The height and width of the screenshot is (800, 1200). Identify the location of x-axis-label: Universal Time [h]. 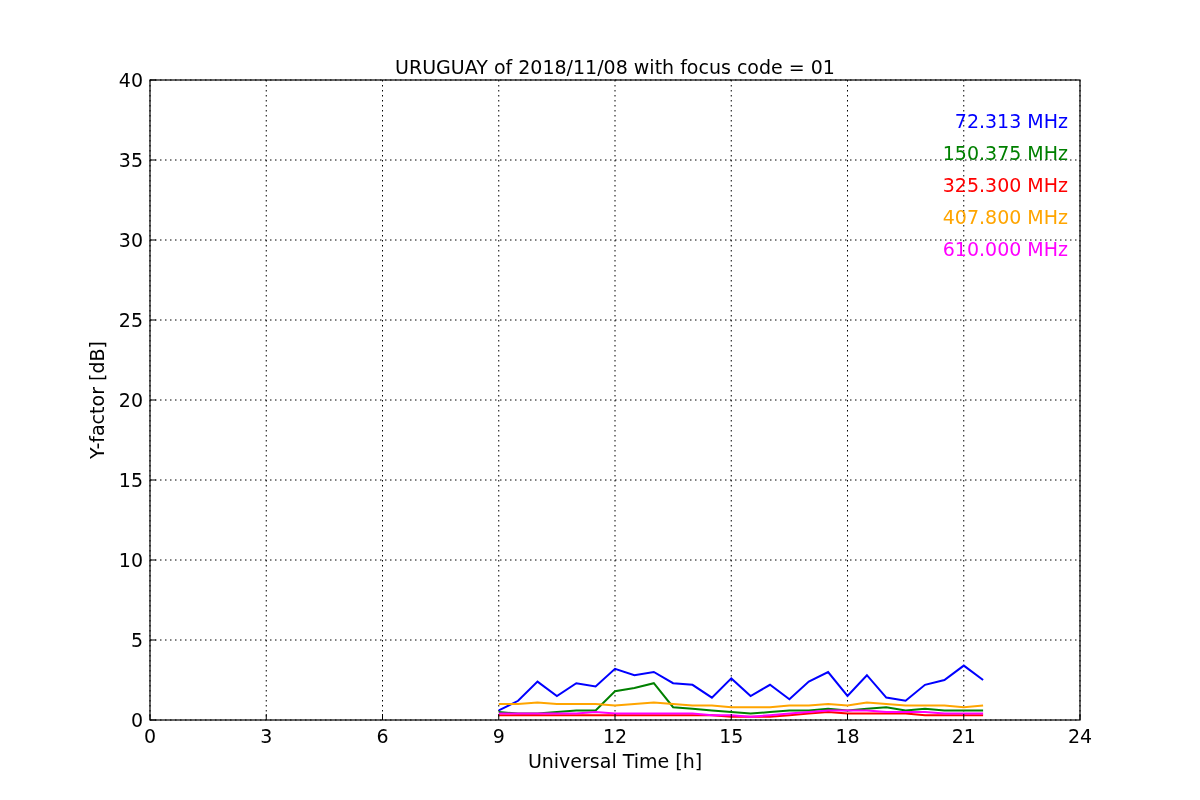
(615, 761).